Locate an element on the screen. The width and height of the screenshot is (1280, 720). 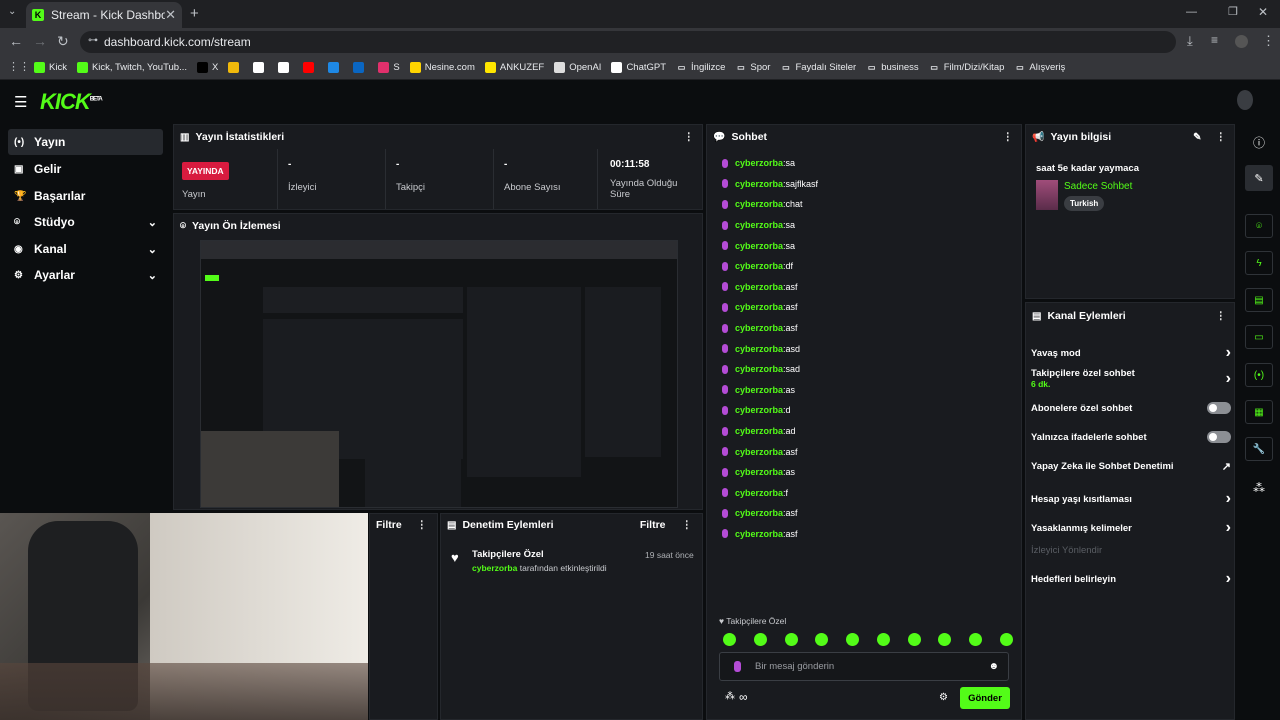
bookmark-item: ▭ Alışveriş is located at coordinates (1039, 67).